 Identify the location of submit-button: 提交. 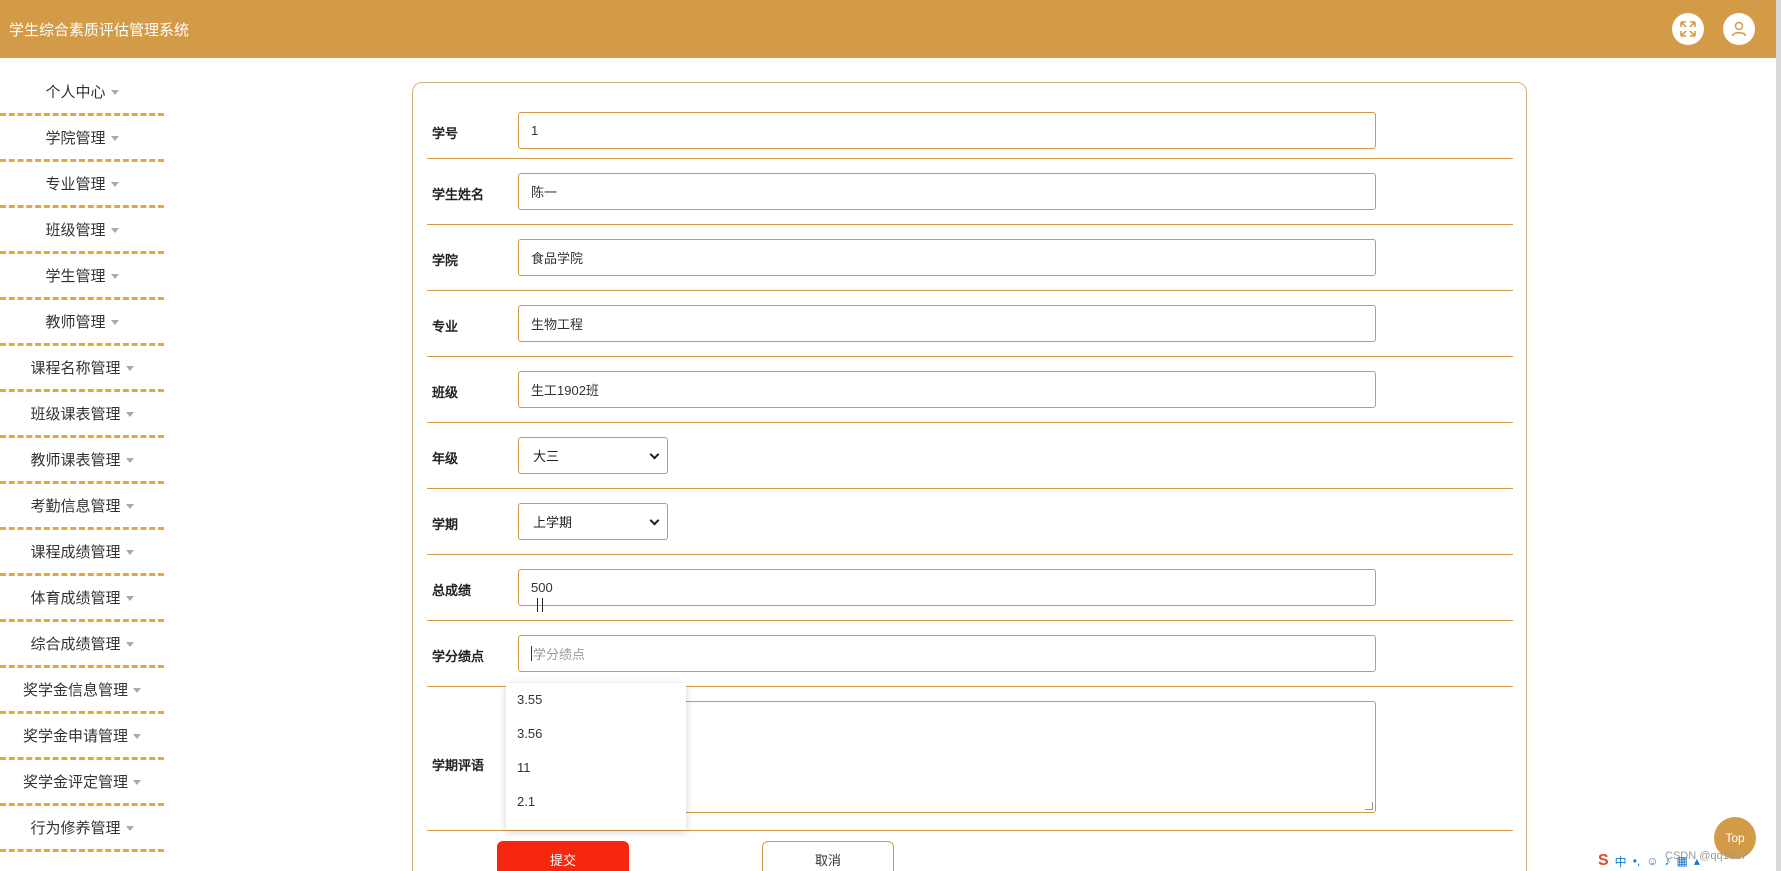
(563, 856).